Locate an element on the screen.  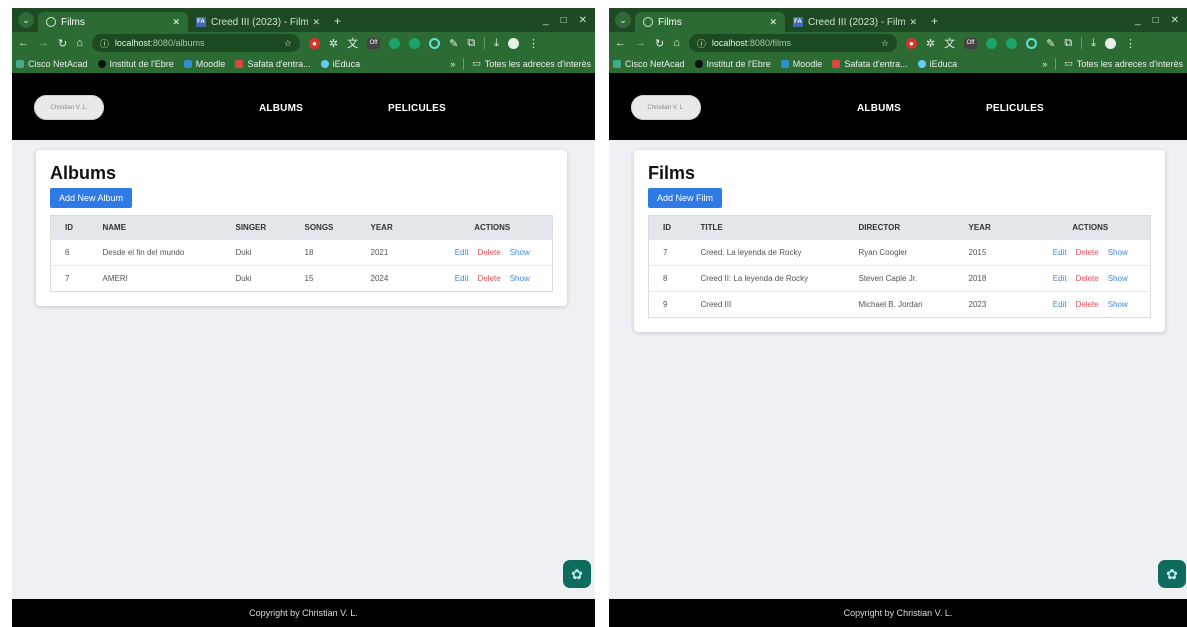
cell-year: 2024 is located at coordinates (398, 278).